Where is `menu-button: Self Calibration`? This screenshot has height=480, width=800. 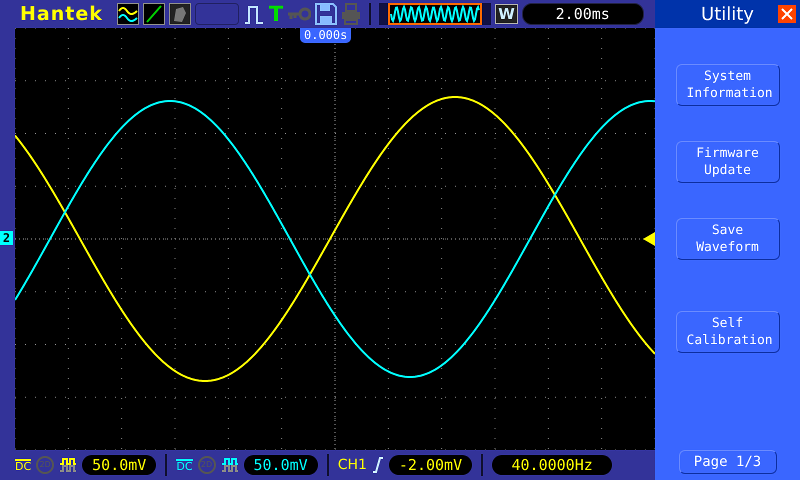 menu-button: Self Calibration is located at coordinates (728, 332).